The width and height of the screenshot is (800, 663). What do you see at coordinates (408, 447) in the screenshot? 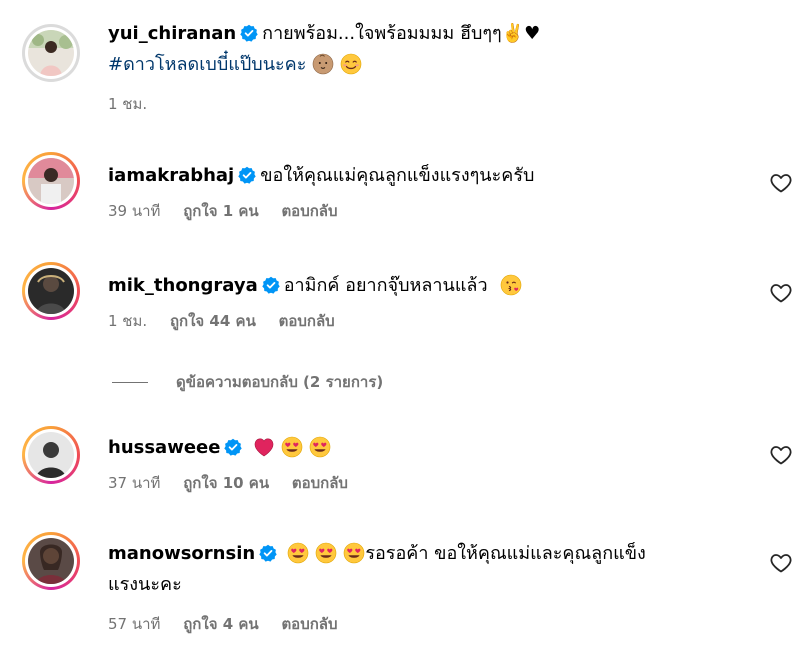
I see `comment-line: hussaweee` at bounding box center [408, 447].